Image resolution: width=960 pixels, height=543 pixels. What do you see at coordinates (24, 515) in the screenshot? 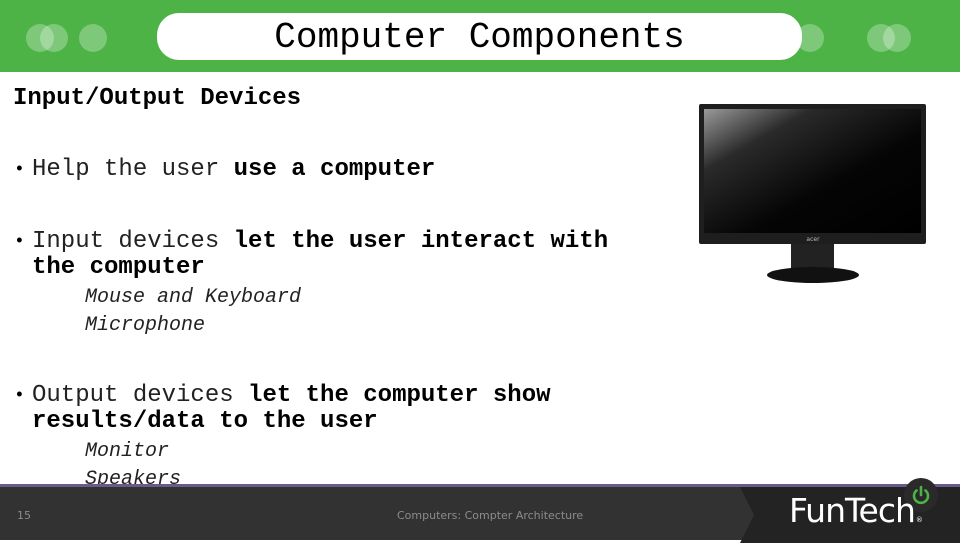
I see `page-number: 15` at bounding box center [24, 515].